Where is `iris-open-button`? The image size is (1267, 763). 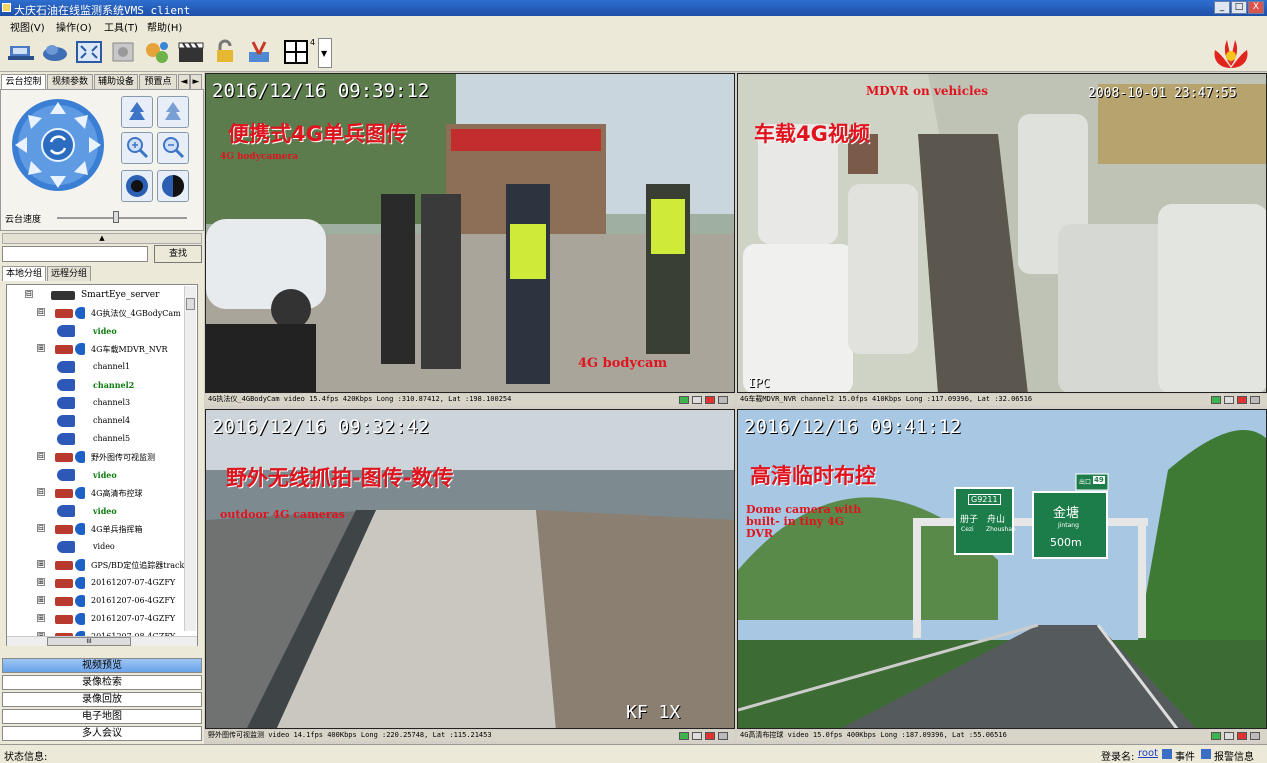
iris-open-button is located at coordinates (137, 186).